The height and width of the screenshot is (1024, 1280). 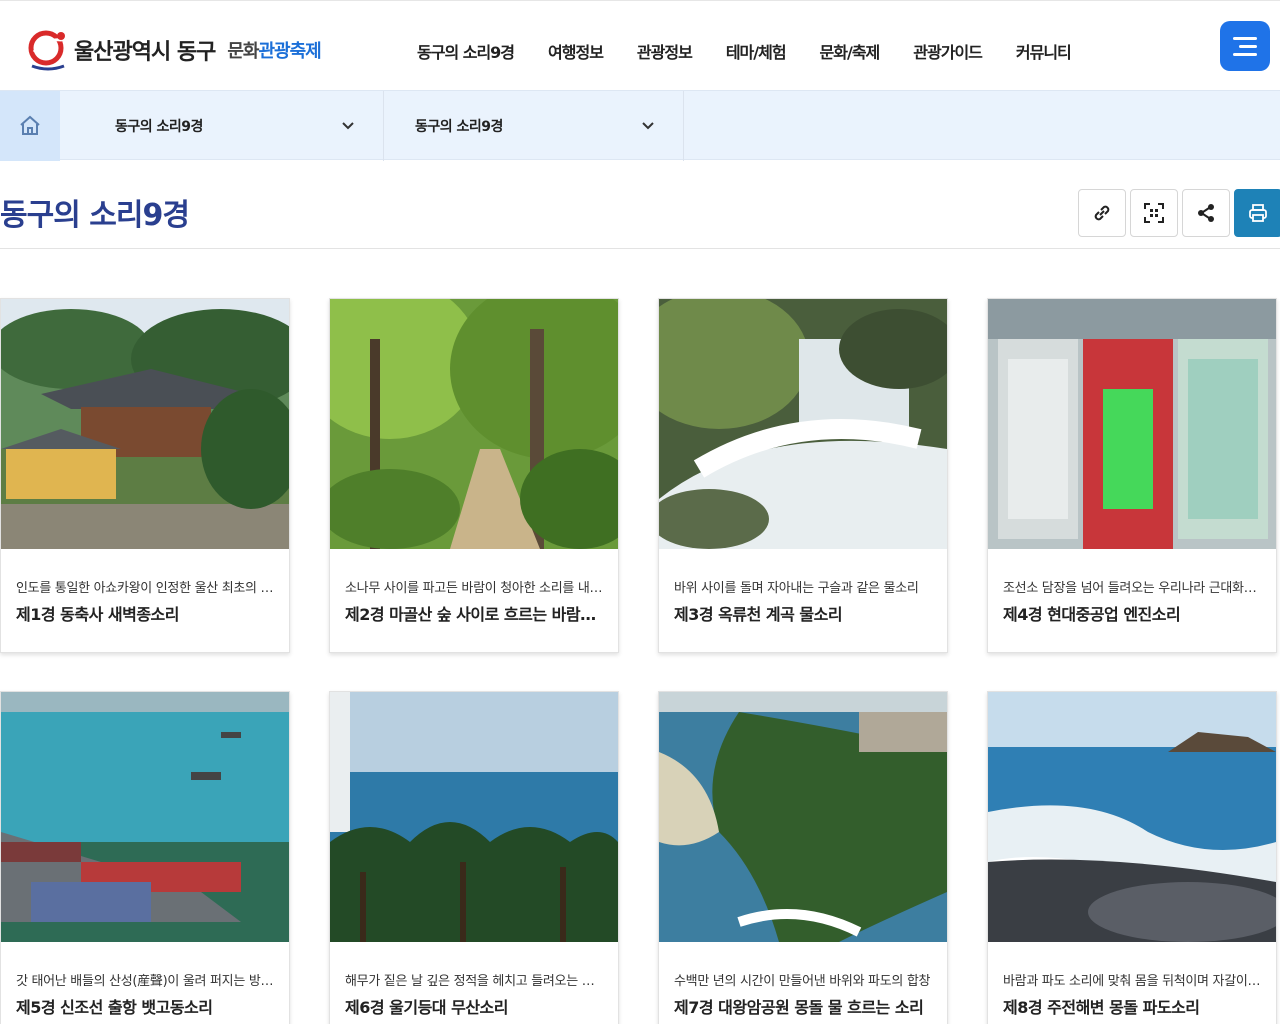 I want to click on copy-link-button, so click(x=1102, y=213).